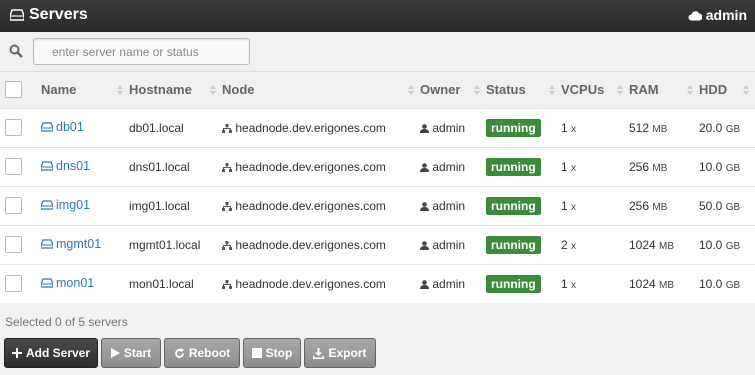 The width and height of the screenshot is (755, 375). Describe the element at coordinates (340, 353) in the screenshot. I see `export-button: Export` at that location.